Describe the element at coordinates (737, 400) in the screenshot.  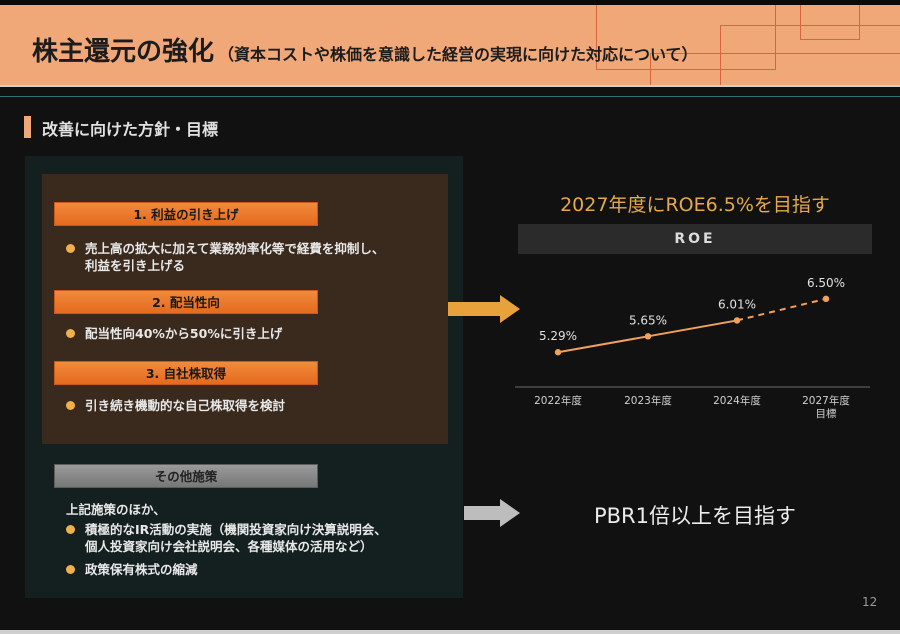
I see `x-tick-label: 2024年度` at that location.